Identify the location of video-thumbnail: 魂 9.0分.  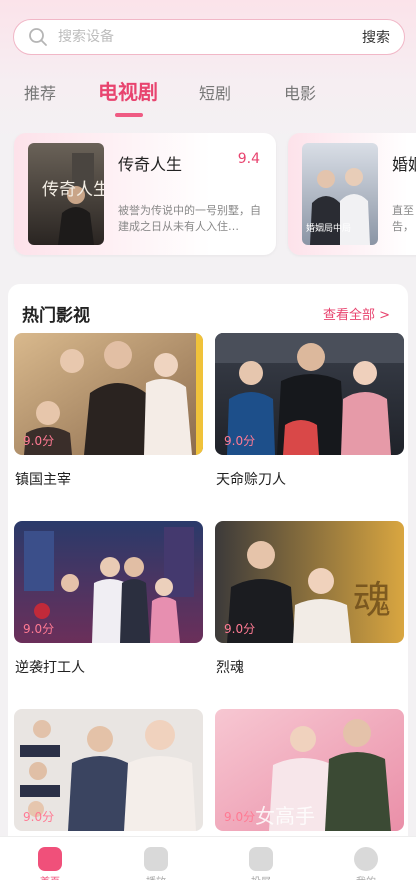
(309, 582).